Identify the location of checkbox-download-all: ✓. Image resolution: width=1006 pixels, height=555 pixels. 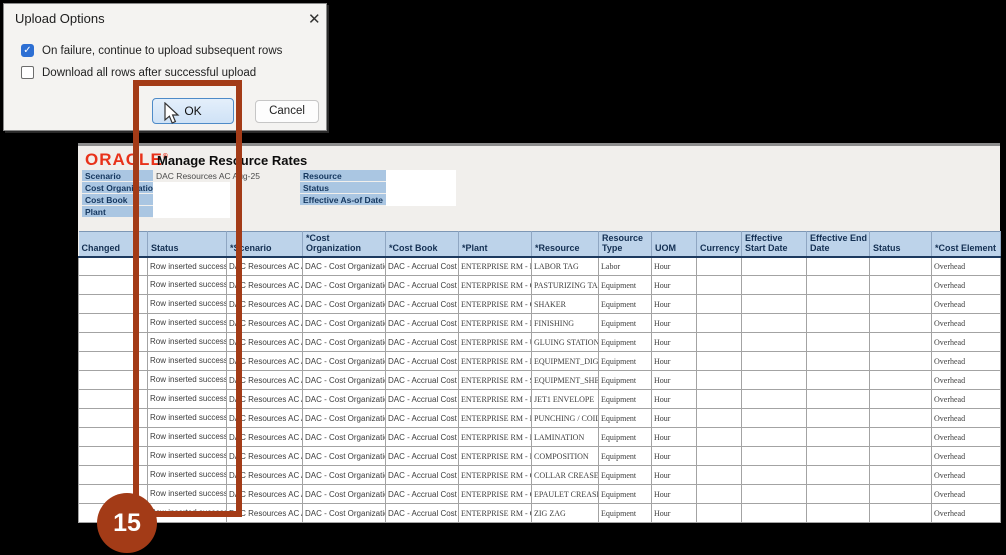
(27, 72).